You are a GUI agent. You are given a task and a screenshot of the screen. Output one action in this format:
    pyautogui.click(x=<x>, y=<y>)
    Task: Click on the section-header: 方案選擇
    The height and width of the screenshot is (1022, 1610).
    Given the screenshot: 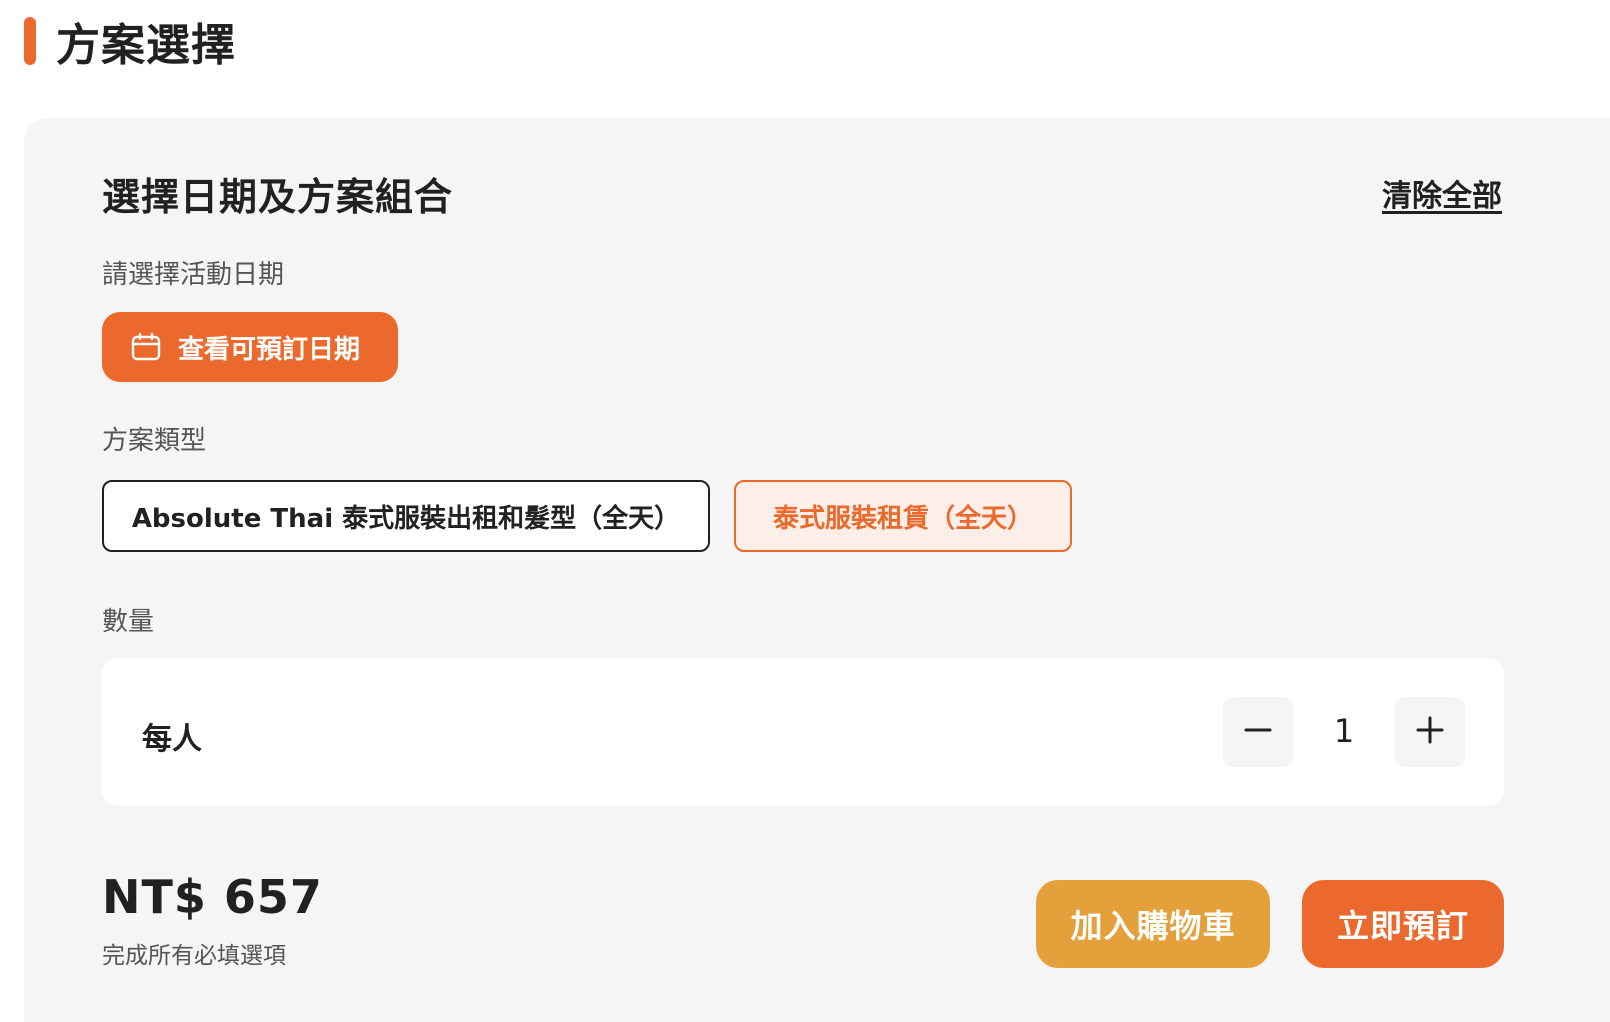 What is the action you would take?
    pyautogui.click(x=130, y=43)
    